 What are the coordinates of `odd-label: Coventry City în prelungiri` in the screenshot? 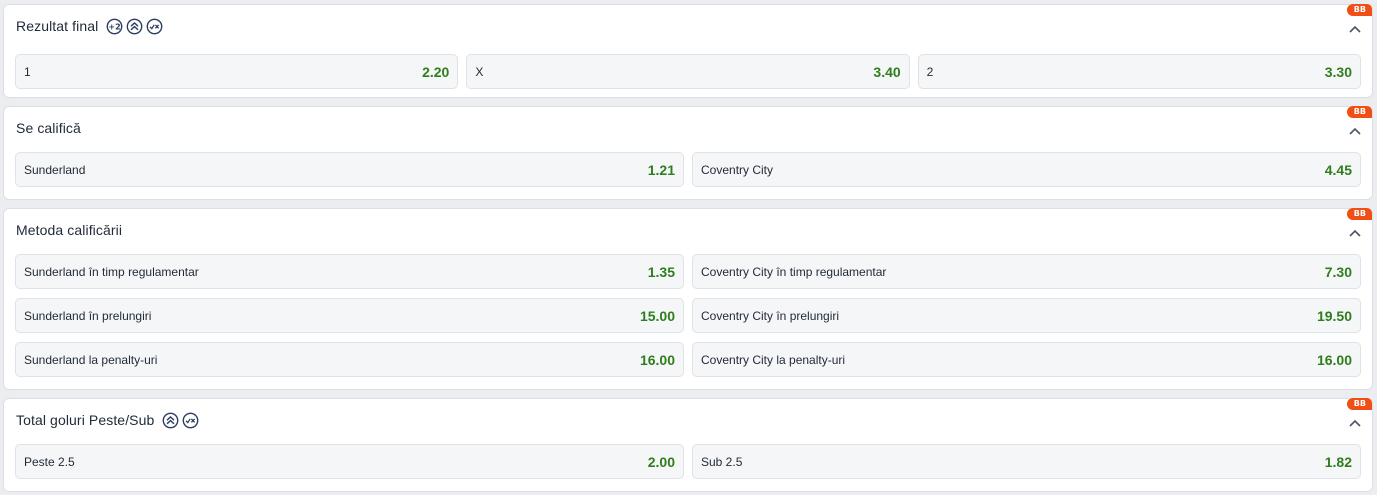 It's located at (770, 315).